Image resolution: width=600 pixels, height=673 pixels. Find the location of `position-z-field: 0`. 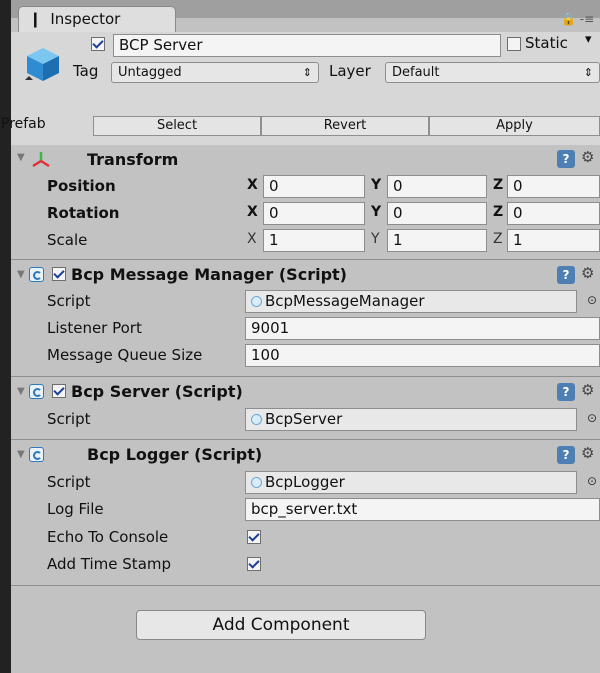

position-z-field: 0 is located at coordinates (553, 186).